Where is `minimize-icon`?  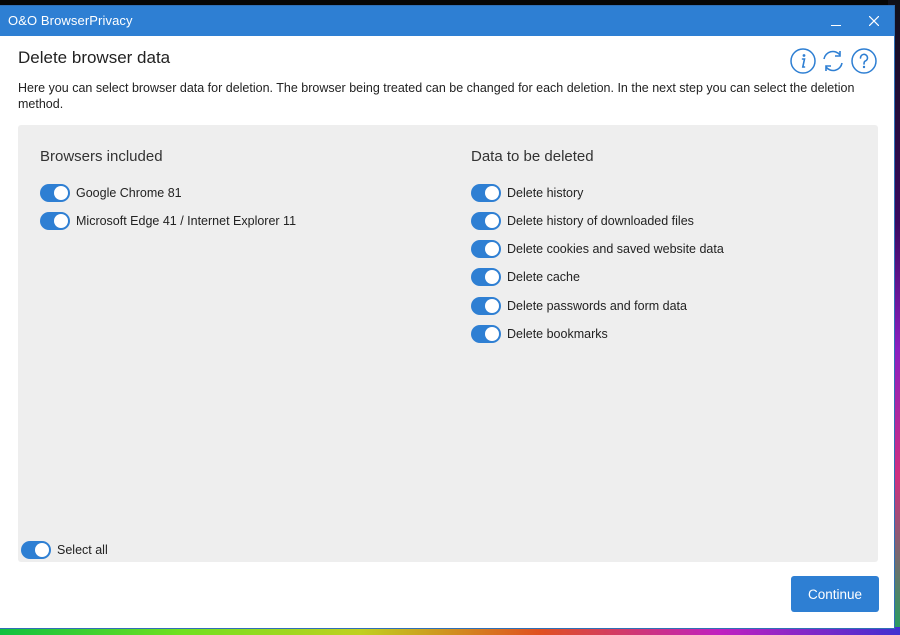 minimize-icon is located at coordinates (836, 25).